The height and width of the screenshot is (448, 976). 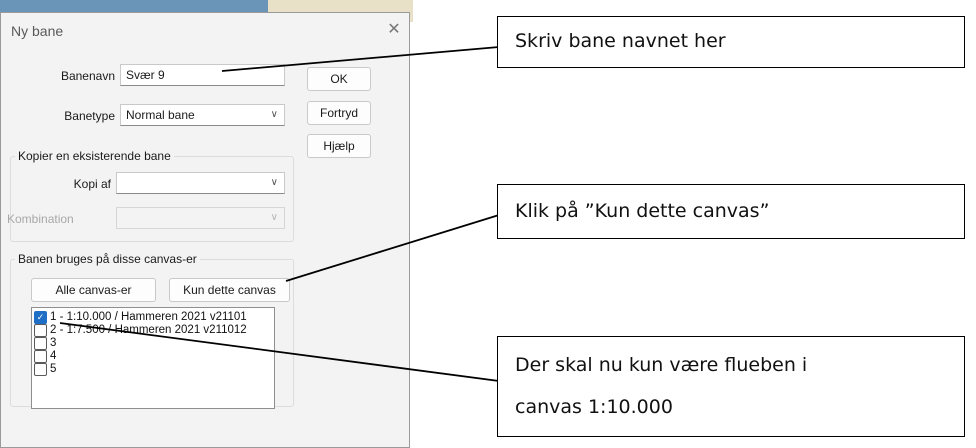 I want to click on callout-canvas: Klik på ”Kun dette canvas”, so click(x=731, y=211).